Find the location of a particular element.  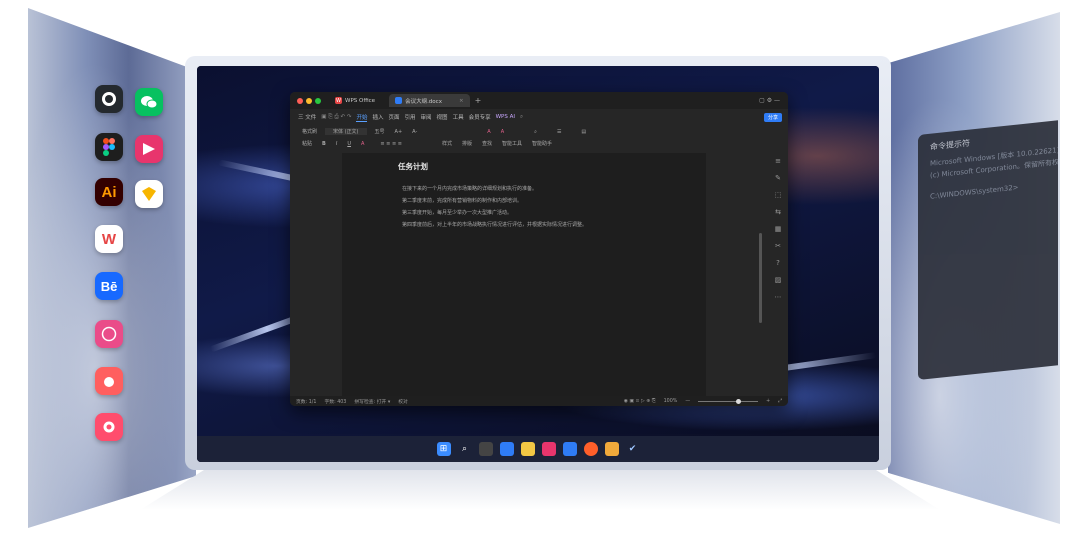

menu-review: 审阅 is located at coordinates (426, 117).